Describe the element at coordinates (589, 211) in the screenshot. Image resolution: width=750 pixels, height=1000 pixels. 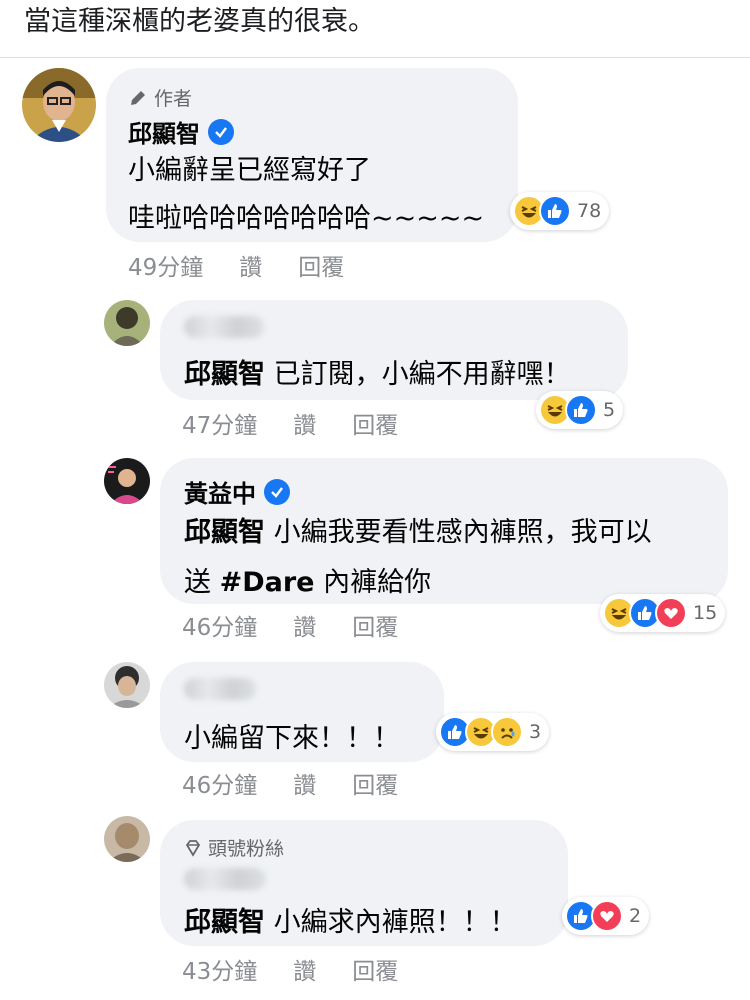
I see `reaction-count: 78` at that location.